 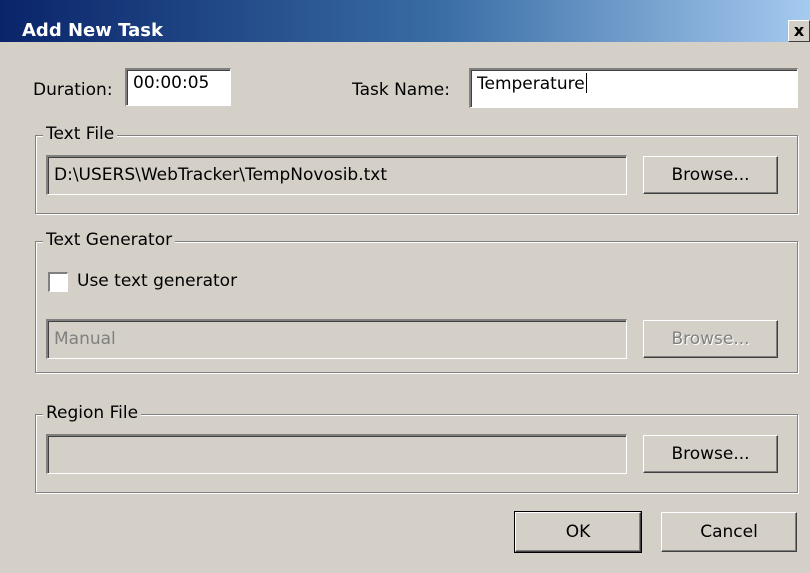 I want to click on task-name-label: Task Name:, so click(x=401, y=90).